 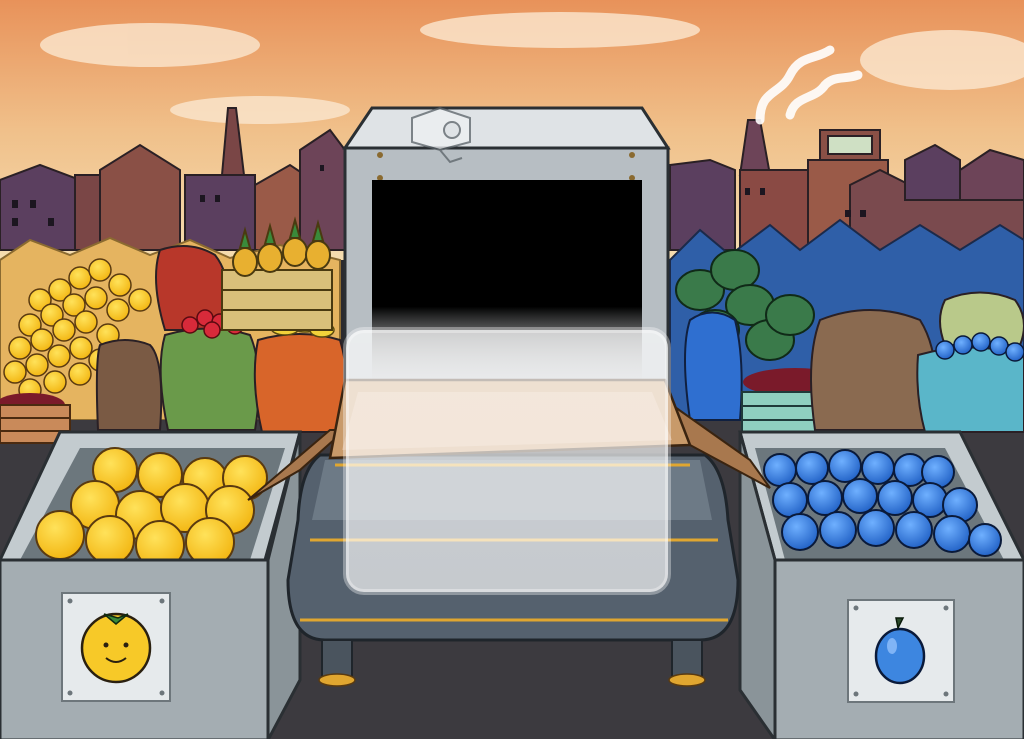 I want to click on plum-label-plate, so click(x=901, y=651).